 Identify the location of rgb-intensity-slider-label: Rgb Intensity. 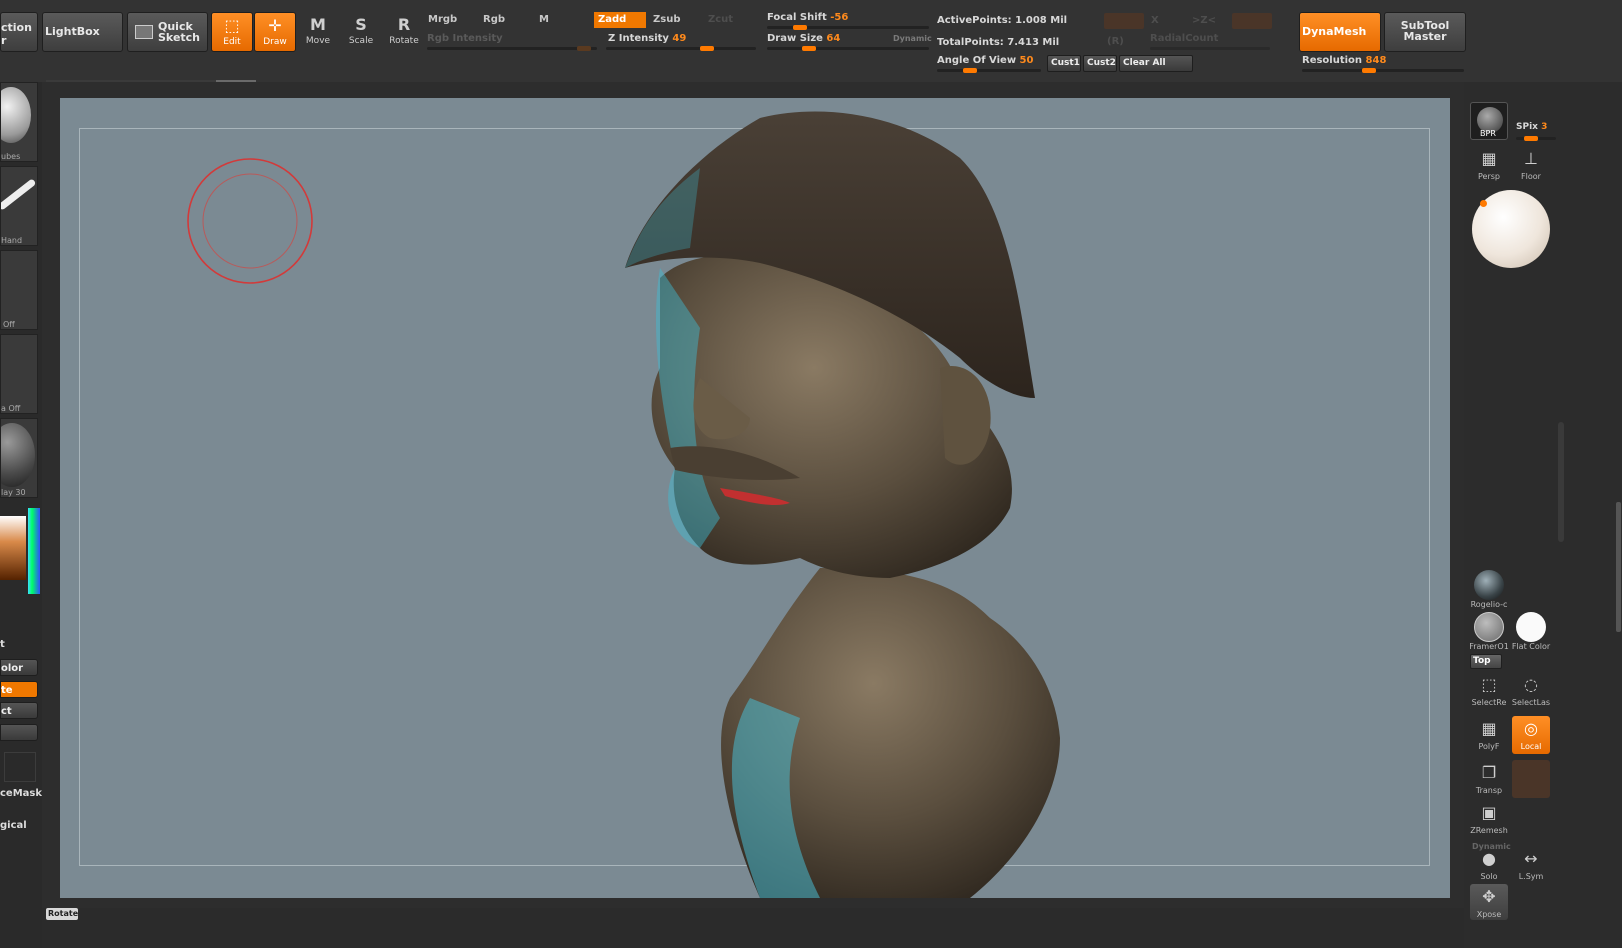
(465, 38).